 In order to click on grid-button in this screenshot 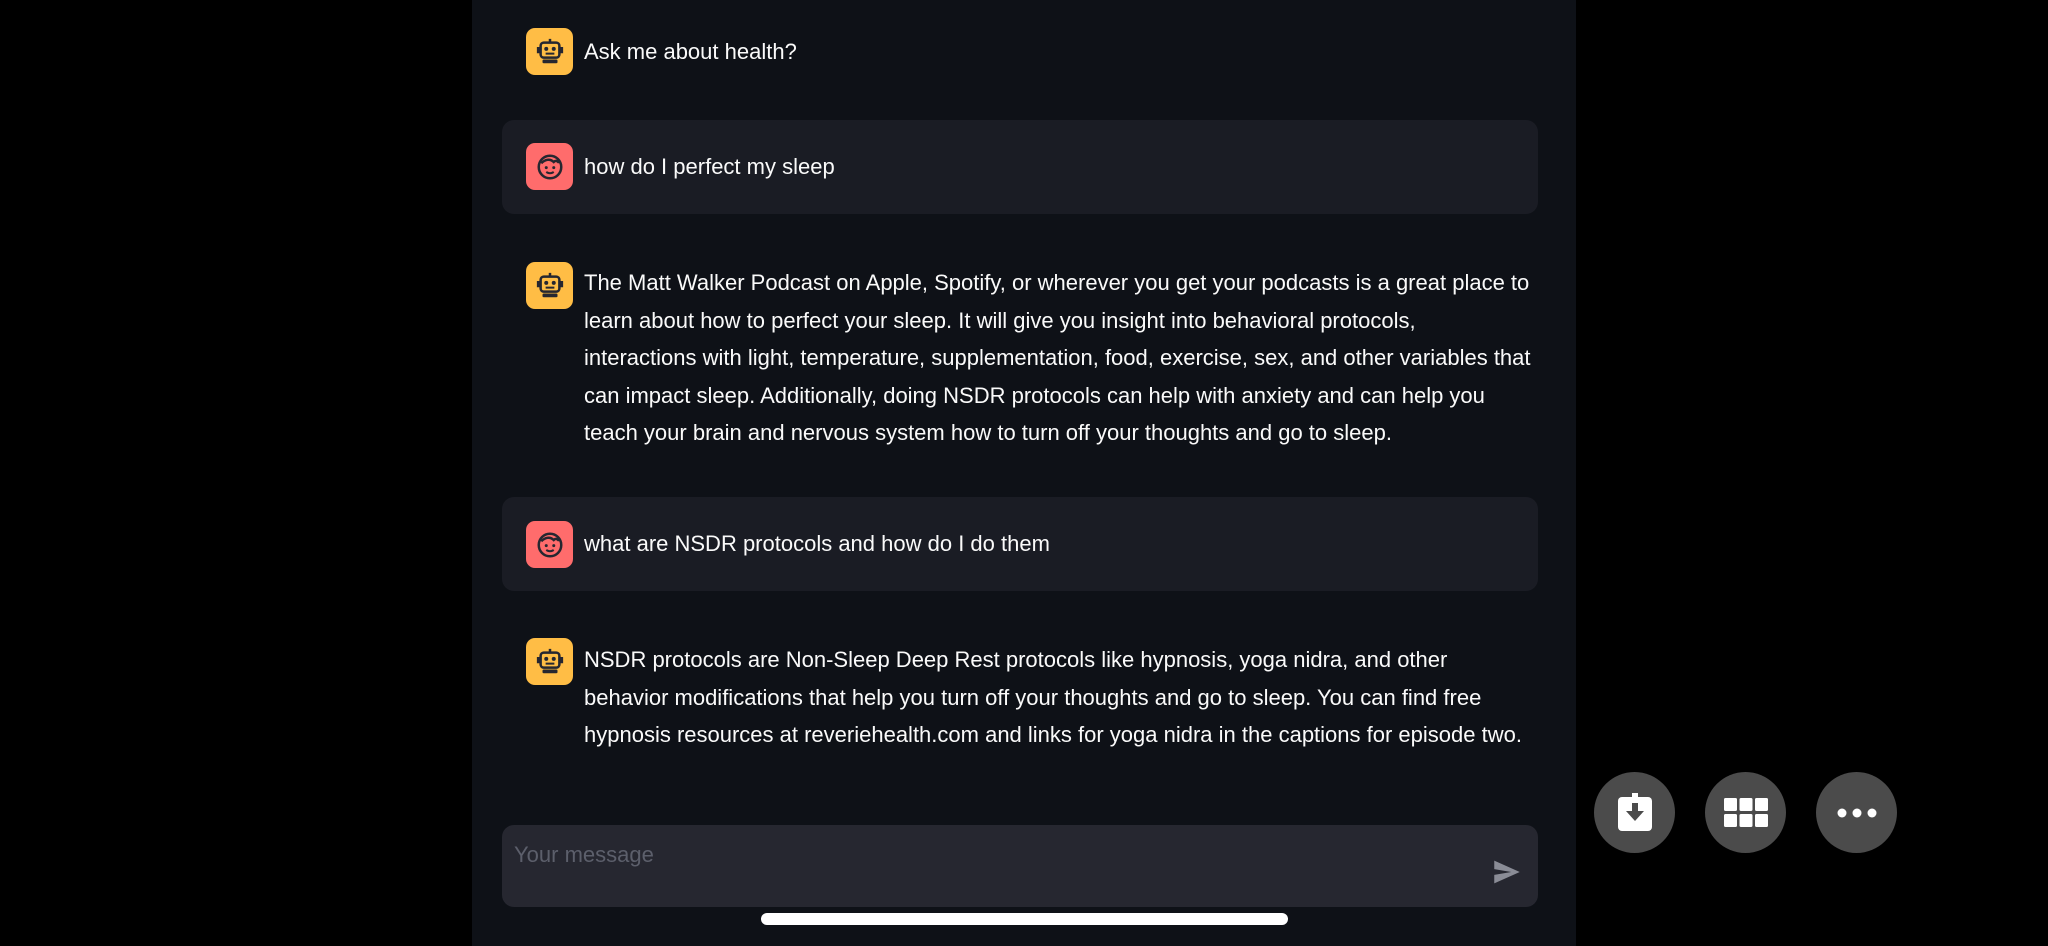, I will do `click(1745, 812)`.